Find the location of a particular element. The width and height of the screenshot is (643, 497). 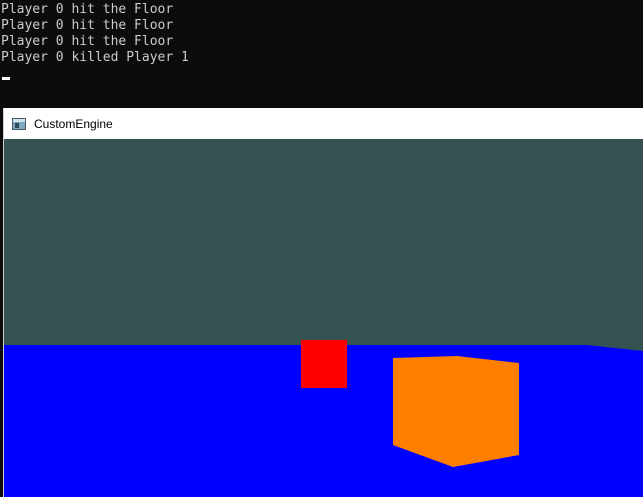

window-titlebar: CustomEngine is located at coordinates (323, 123).